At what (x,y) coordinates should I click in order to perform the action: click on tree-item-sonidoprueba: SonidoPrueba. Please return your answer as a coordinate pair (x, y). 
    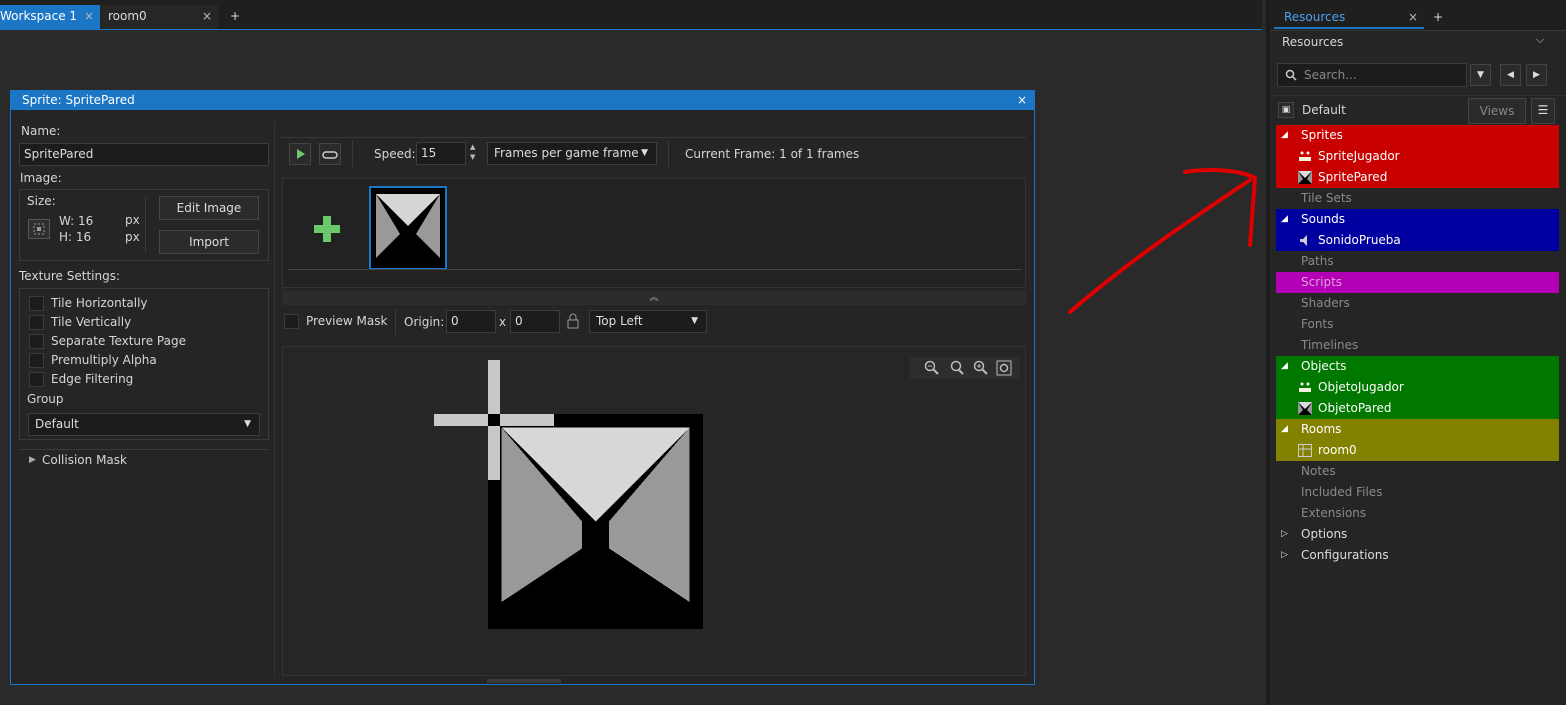
    Looking at the image, I should click on (1417, 240).